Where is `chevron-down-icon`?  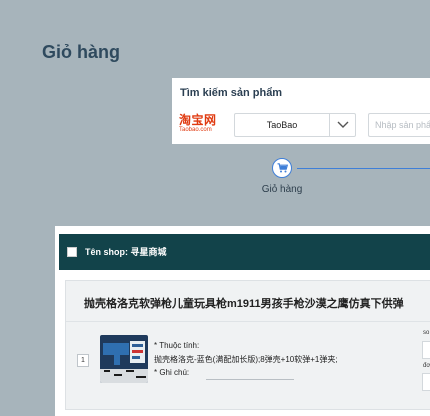 chevron-down-icon is located at coordinates (342, 125).